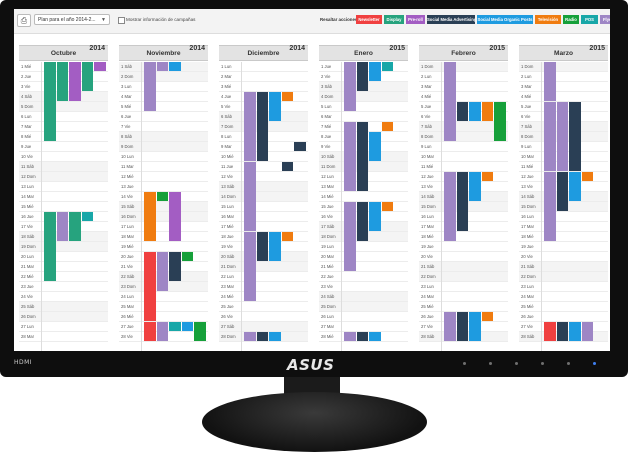 This screenshot has height=463, width=628. I want to click on action-chip-social-media-advertising: Social Media Advertising, so click(451, 19).